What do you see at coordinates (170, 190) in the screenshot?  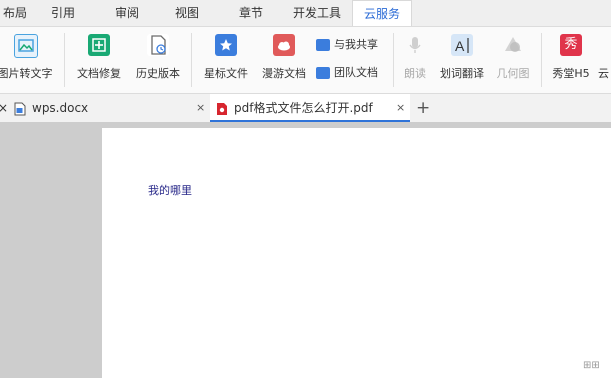 I see `document-text: 我的哪里` at bounding box center [170, 190].